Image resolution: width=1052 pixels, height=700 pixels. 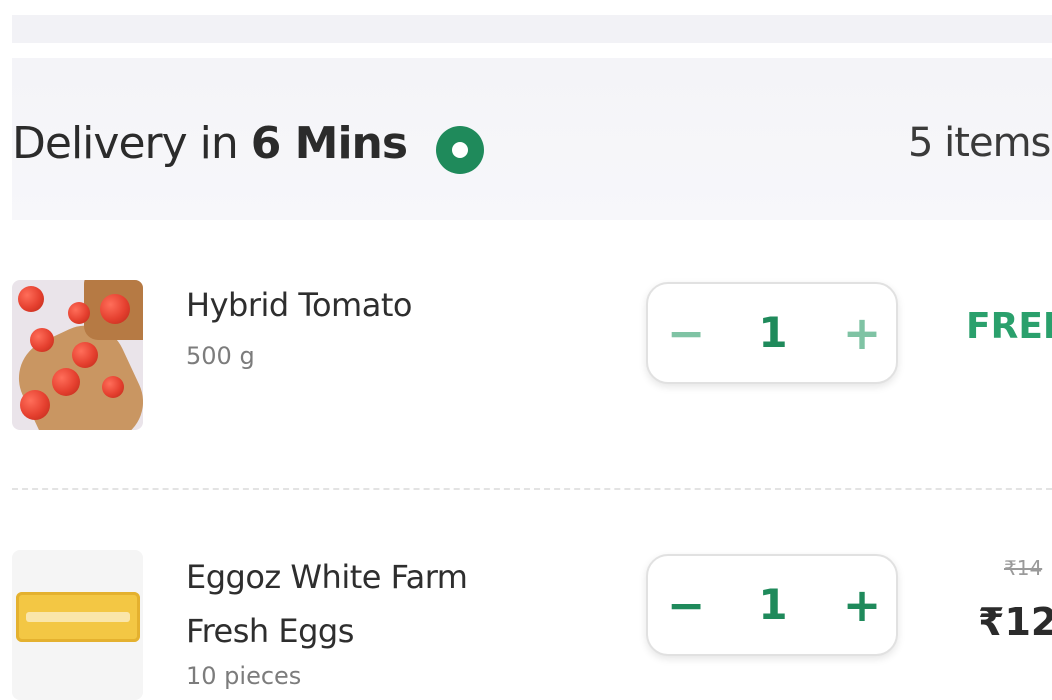 What do you see at coordinates (532, 489) in the screenshot?
I see `item-divider` at bounding box center [532, 489].